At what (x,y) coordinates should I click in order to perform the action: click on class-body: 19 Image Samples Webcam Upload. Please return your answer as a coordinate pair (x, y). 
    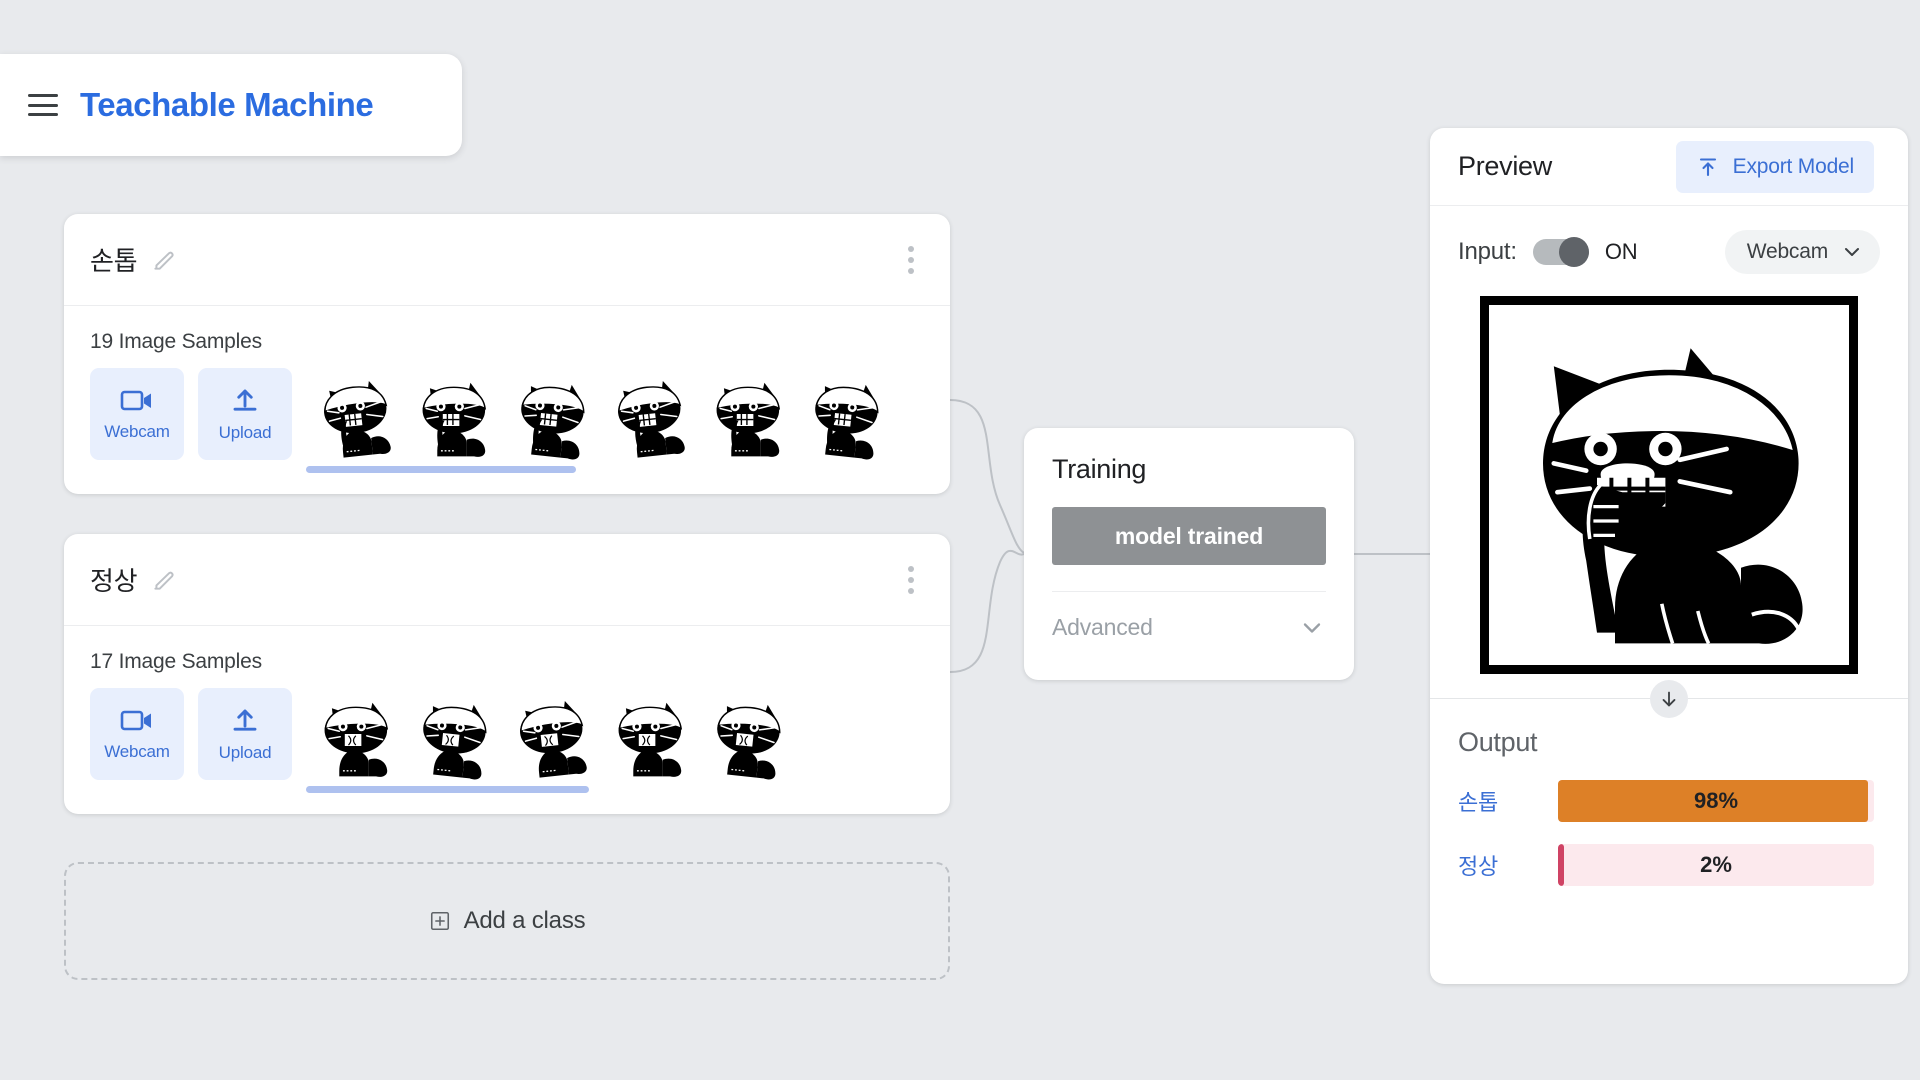
    Looking at the image, I should click on (507, 389).